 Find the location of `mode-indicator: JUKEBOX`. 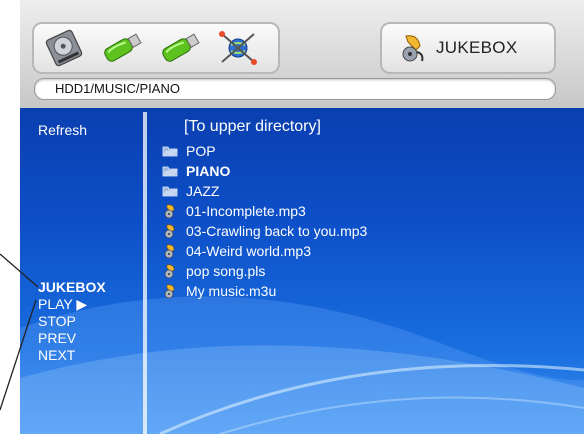

mode-indicator: JUKEBOX is located at coordinates (468, 48).